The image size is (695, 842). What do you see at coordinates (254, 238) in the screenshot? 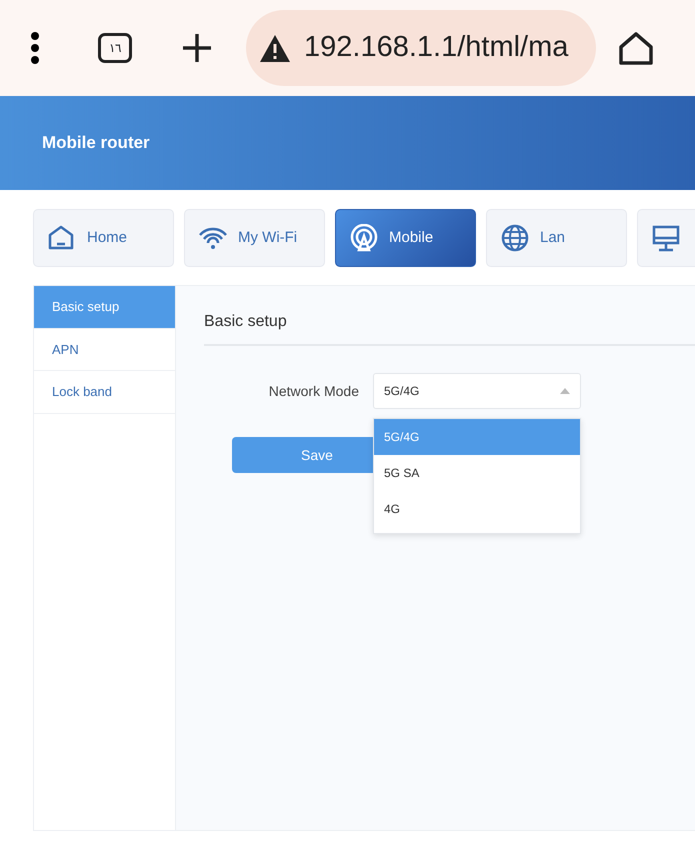
I see `nav-tab: My Wi-Fi` at bounding box center [254, 238].